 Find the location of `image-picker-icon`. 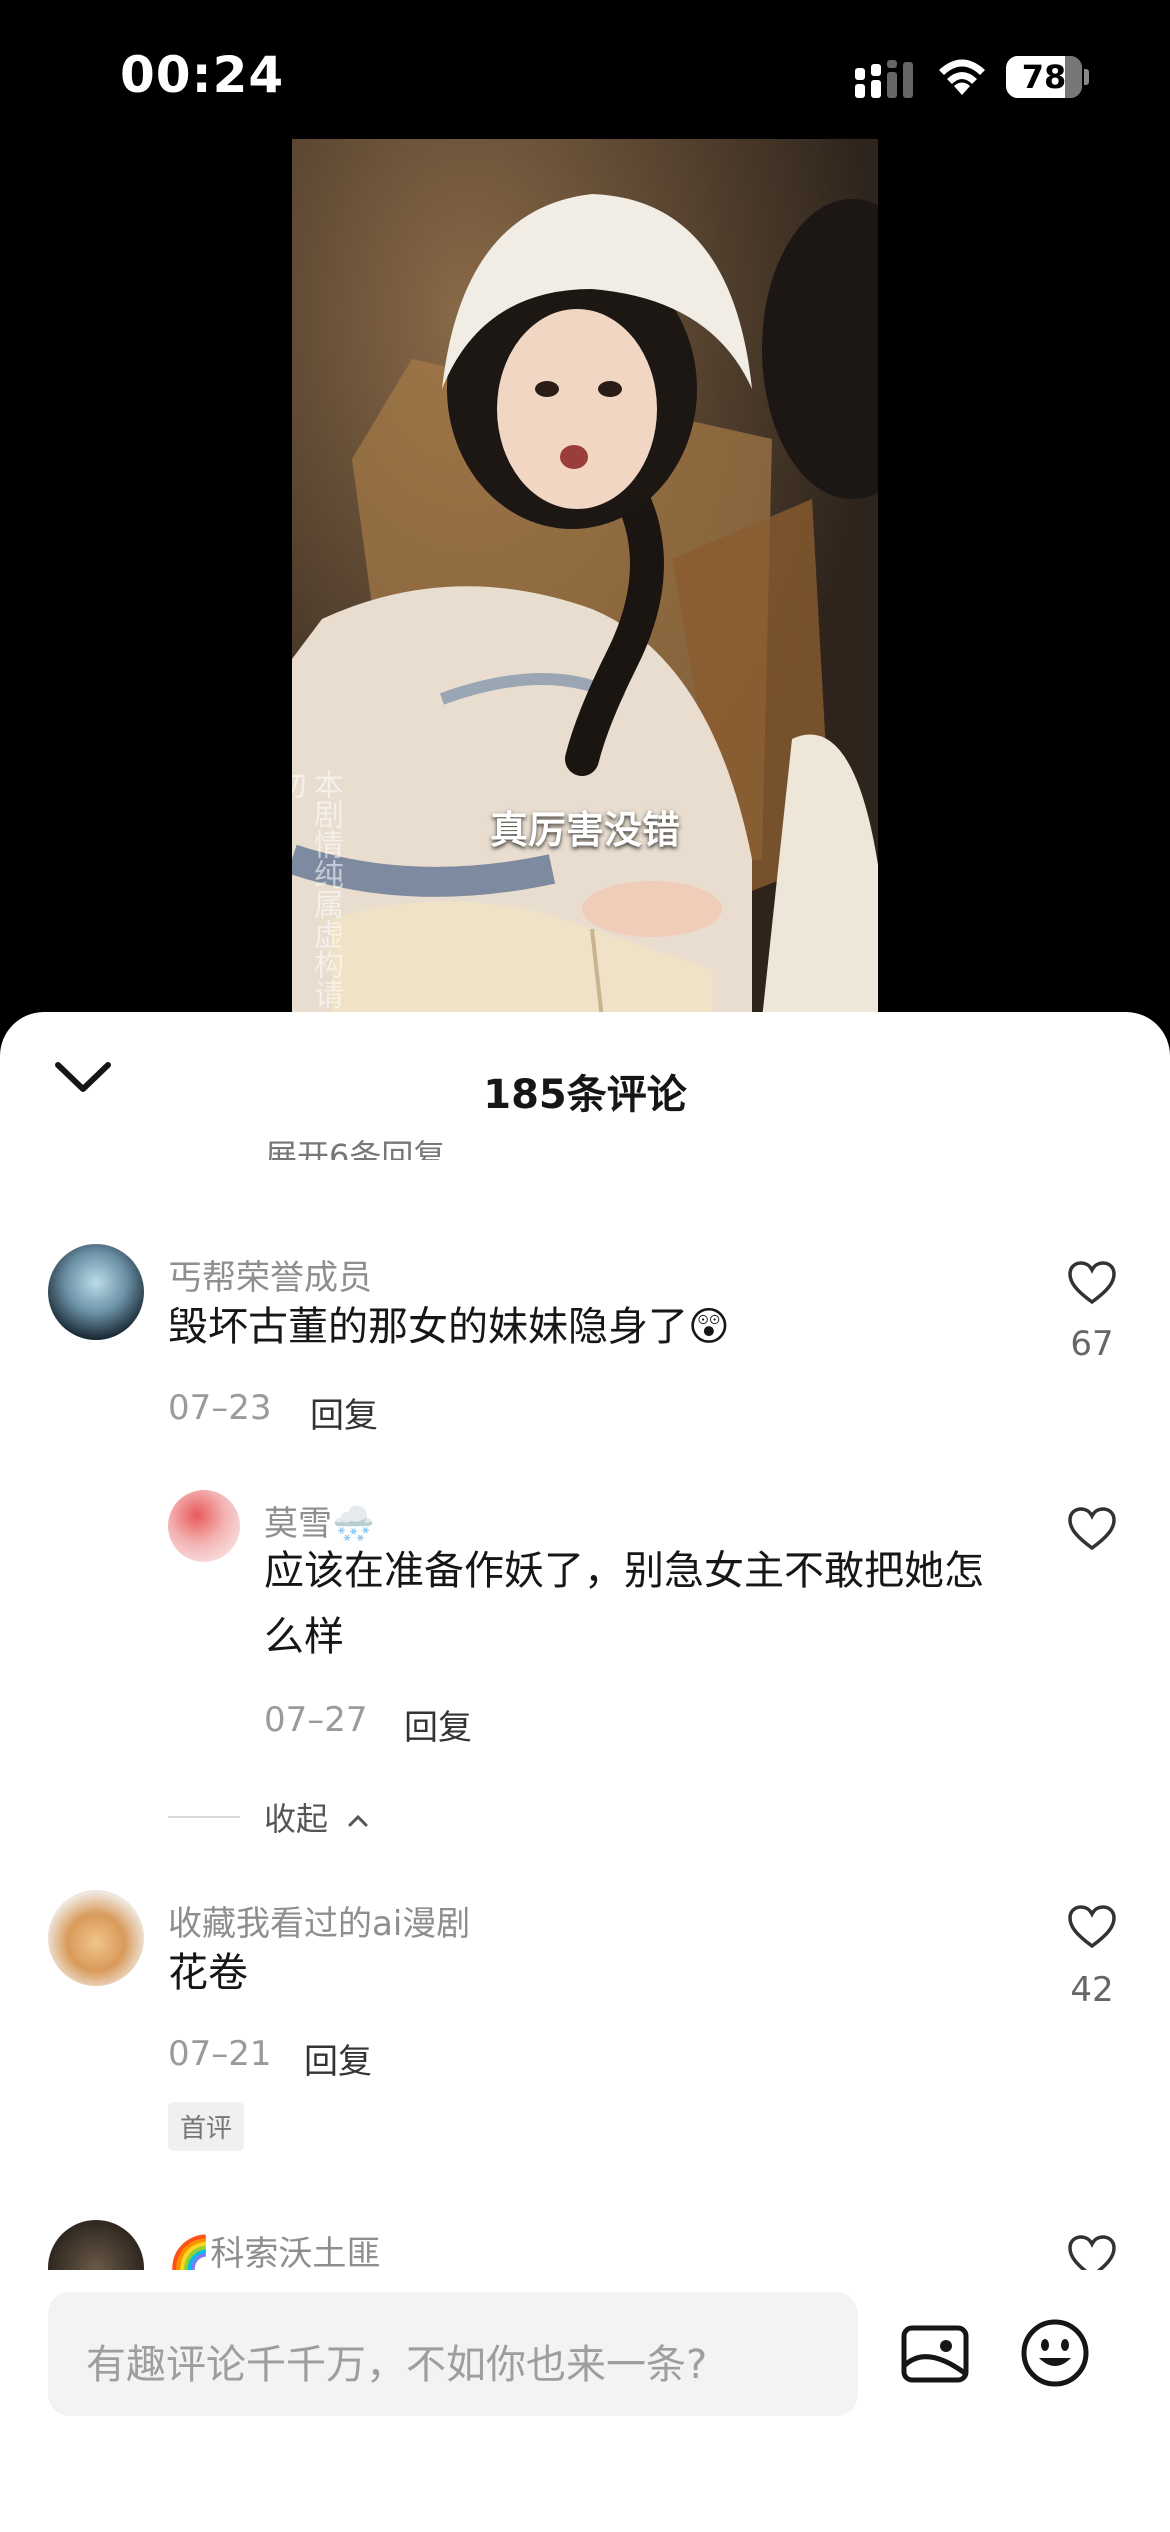

image-picker-icon is located at coordinates (935, 2354).